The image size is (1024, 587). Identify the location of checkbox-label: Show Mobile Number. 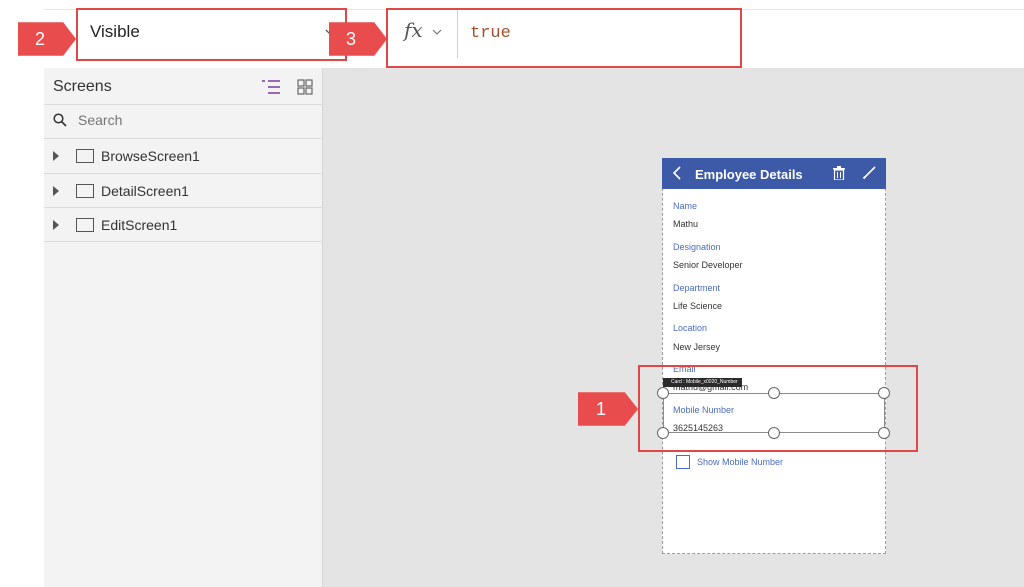
(740, 462).